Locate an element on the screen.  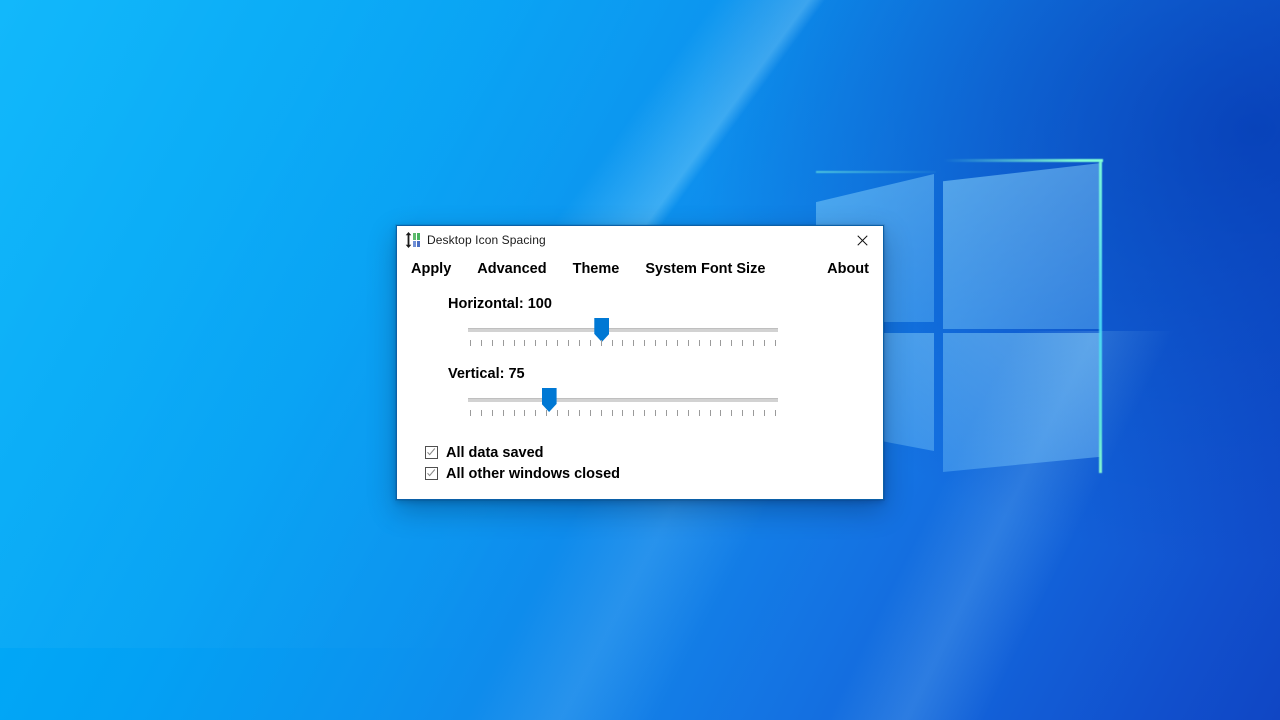
horizontal-slider-thumb is located at coordinates (602, 330).